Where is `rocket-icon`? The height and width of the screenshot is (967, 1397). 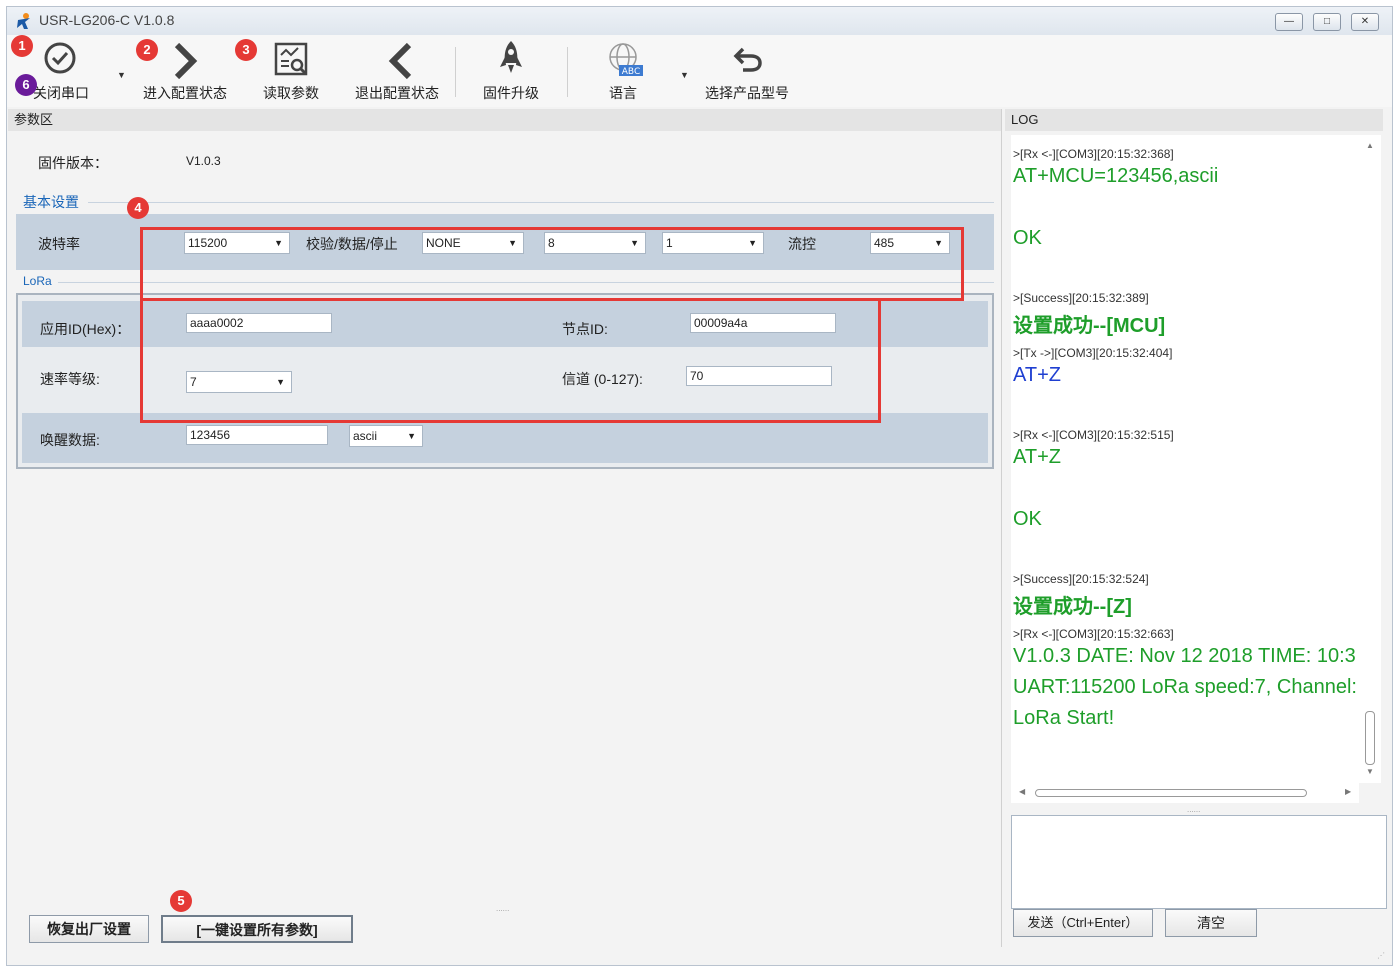 rocket-icon is located at coordinates (511, 57).